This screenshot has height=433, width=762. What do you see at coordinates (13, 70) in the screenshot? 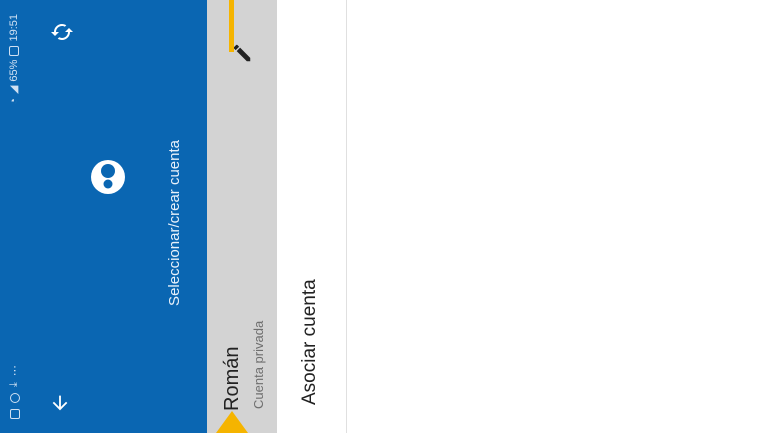
I see `battery-percent: 65%` at bounding box center [13, 70].